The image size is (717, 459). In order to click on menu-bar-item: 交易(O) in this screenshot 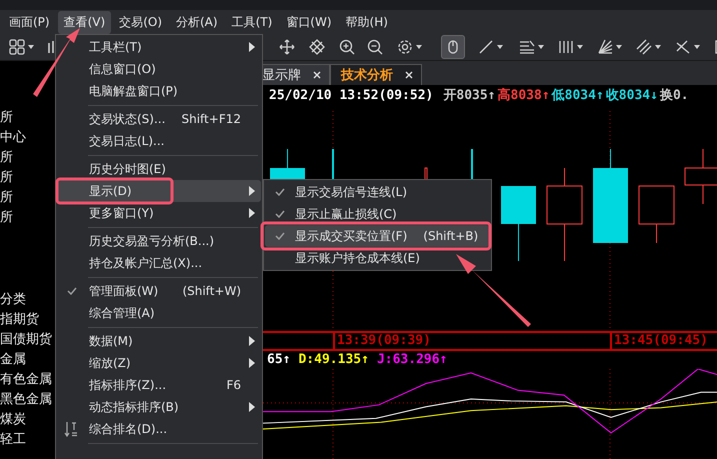, I will do `click(140, 22)`.